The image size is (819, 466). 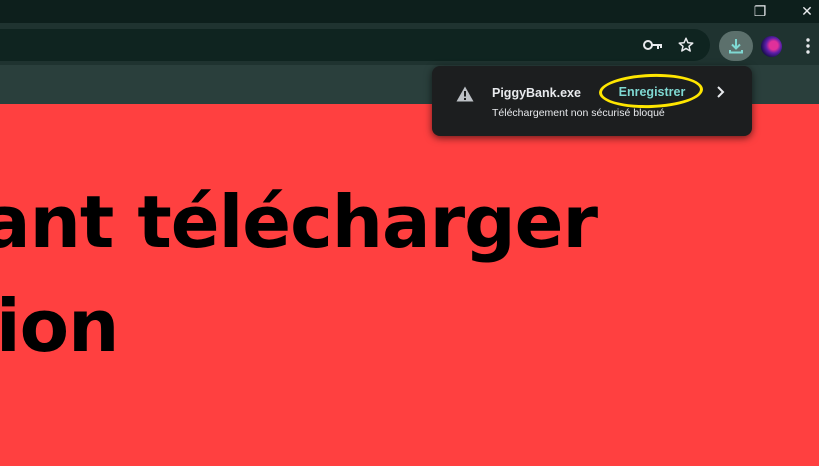 I want to click on more-vert-icon, so click(x=808, y=46).